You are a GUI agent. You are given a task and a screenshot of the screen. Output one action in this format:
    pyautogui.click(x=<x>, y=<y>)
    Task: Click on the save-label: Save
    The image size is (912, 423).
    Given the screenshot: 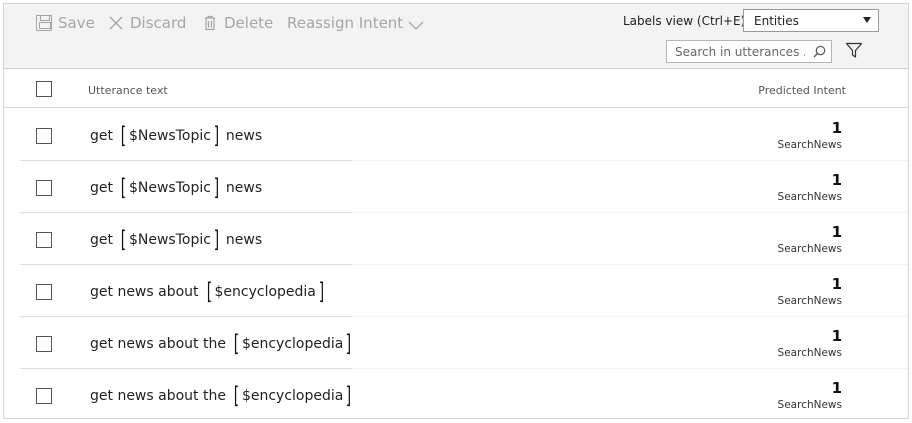 What is the action you would take?
    pyautogui.click(x=76, y=23)
    